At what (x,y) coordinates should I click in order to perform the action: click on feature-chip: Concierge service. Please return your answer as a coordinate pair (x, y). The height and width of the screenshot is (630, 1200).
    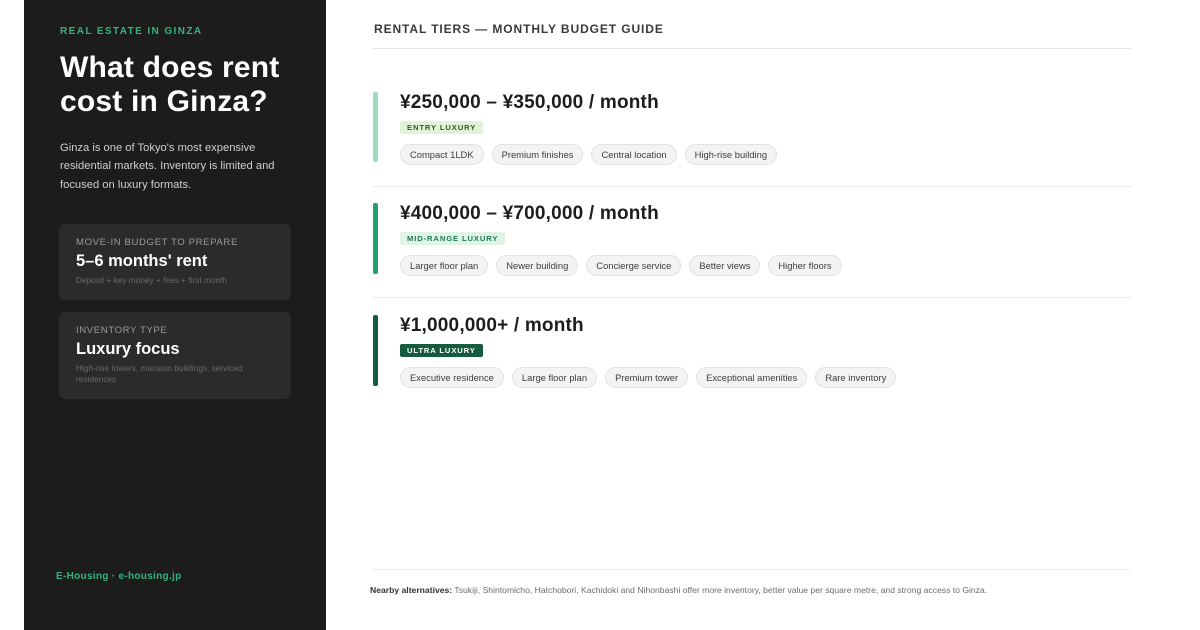
    Looking at the image, I should click on (634, 265).